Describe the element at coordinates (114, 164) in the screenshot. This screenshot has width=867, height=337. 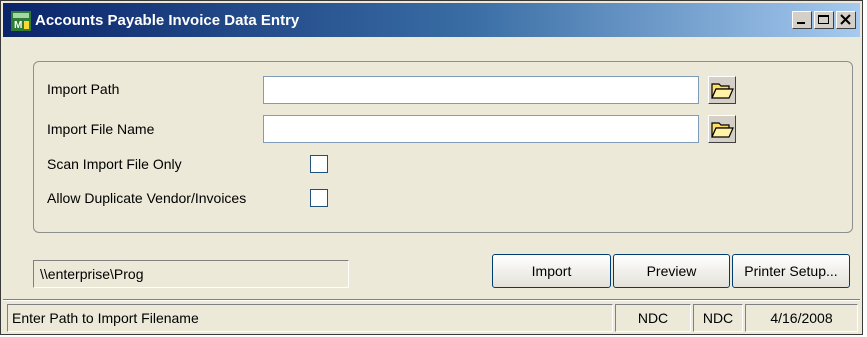
I see `scan-import-file-only-label: Scan Import File Only` at that location.